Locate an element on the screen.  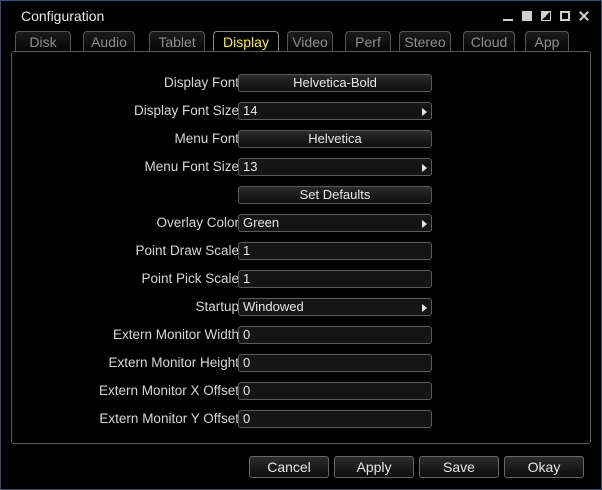
tab-display: Display is located at coordinates (246, 41).